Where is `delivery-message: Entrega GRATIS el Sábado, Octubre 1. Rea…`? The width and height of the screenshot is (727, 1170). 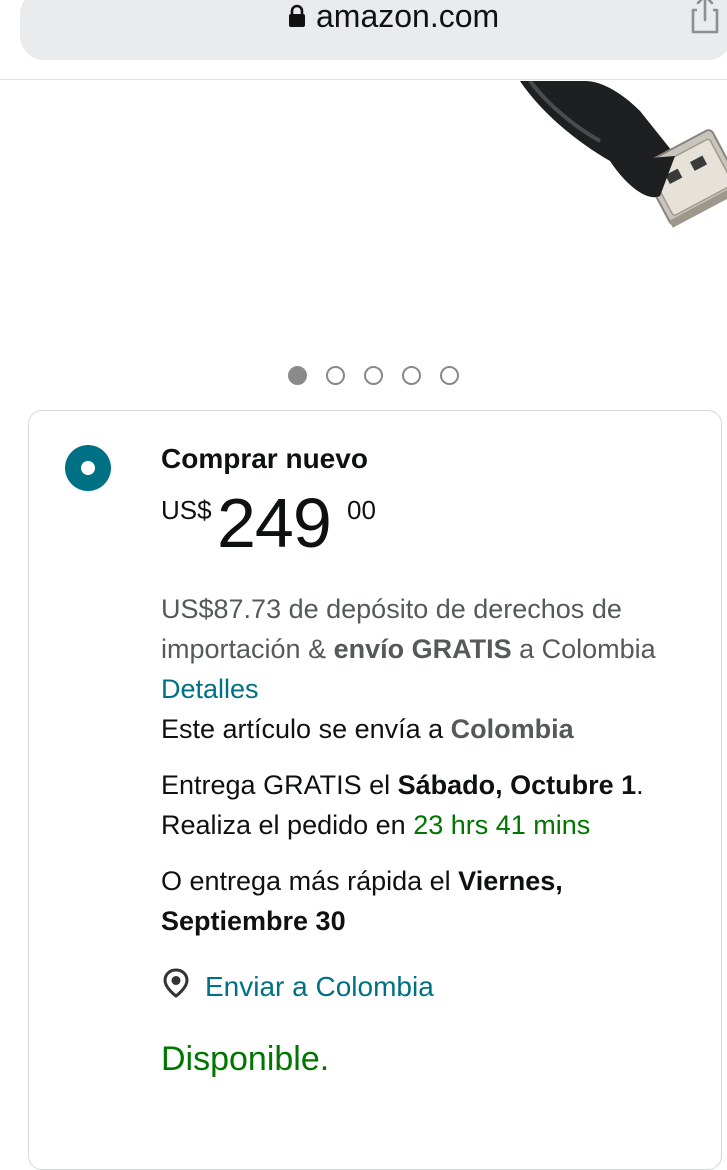 delivery-message: Entrega GRATIS el Sábado, Octubre 1. Rea… is located at coordinates (433, 805).